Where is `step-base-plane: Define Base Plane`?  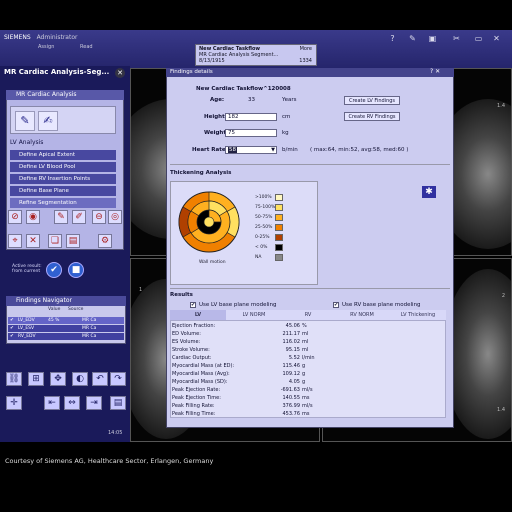
step-base-plane: Define Base Plane is located at coordinates (63, 191).